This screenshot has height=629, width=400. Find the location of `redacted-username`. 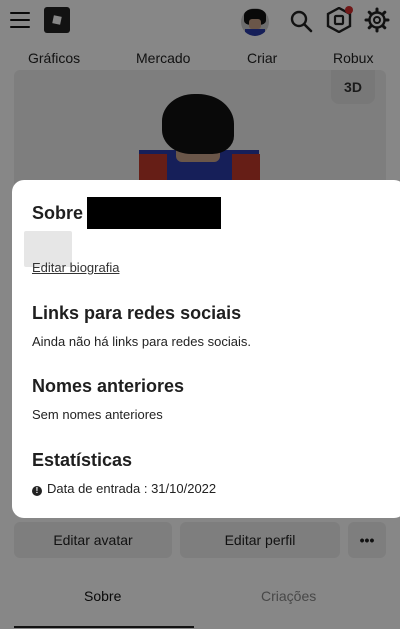

redacted-username is located at coordinates (154, 213).